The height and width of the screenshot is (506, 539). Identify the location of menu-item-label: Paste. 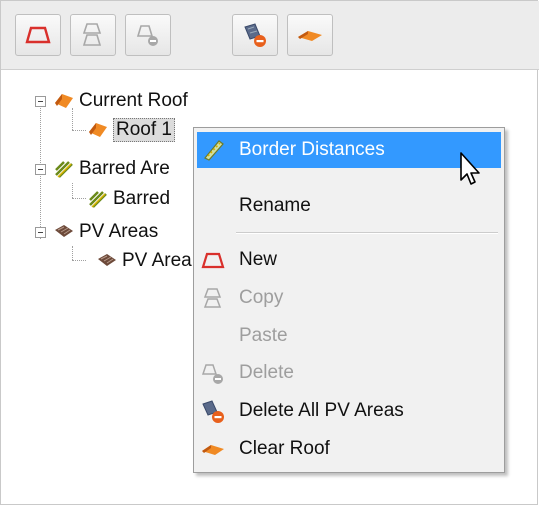
(263, 335).